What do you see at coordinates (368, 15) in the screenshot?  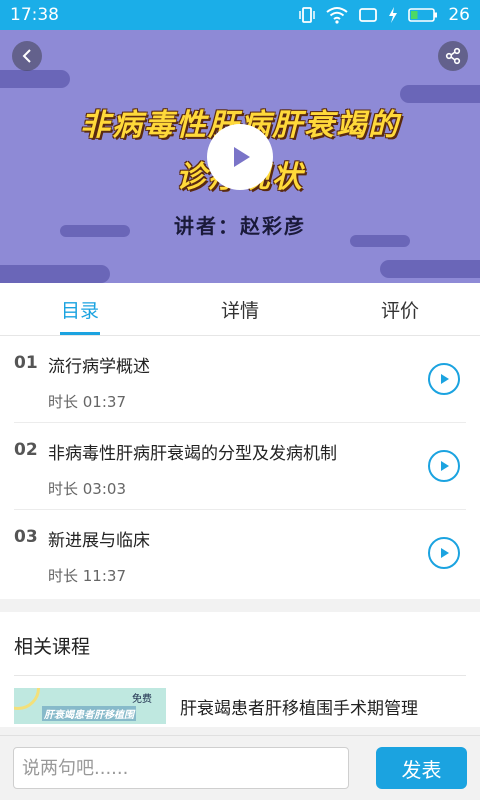 I see `screen-icon` at bounding box center [368, 15].